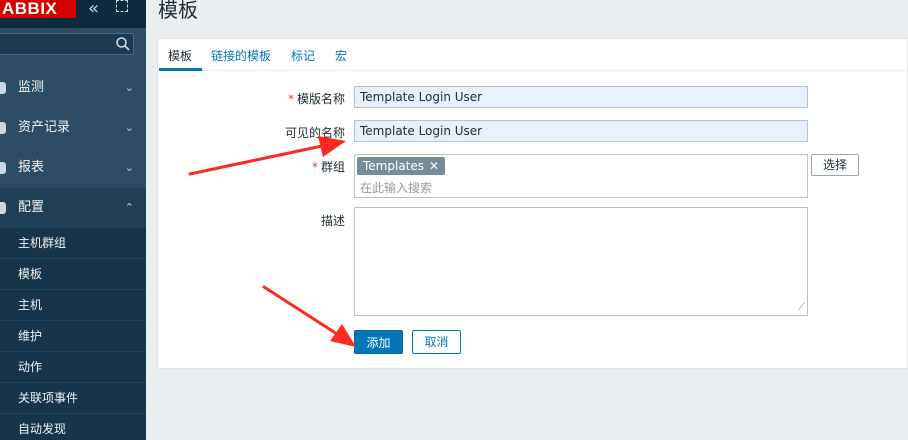 Image resolution: width=908 pixels, height=440 pixels. I want to click on groups-label: * 群组, so click(328, 167).